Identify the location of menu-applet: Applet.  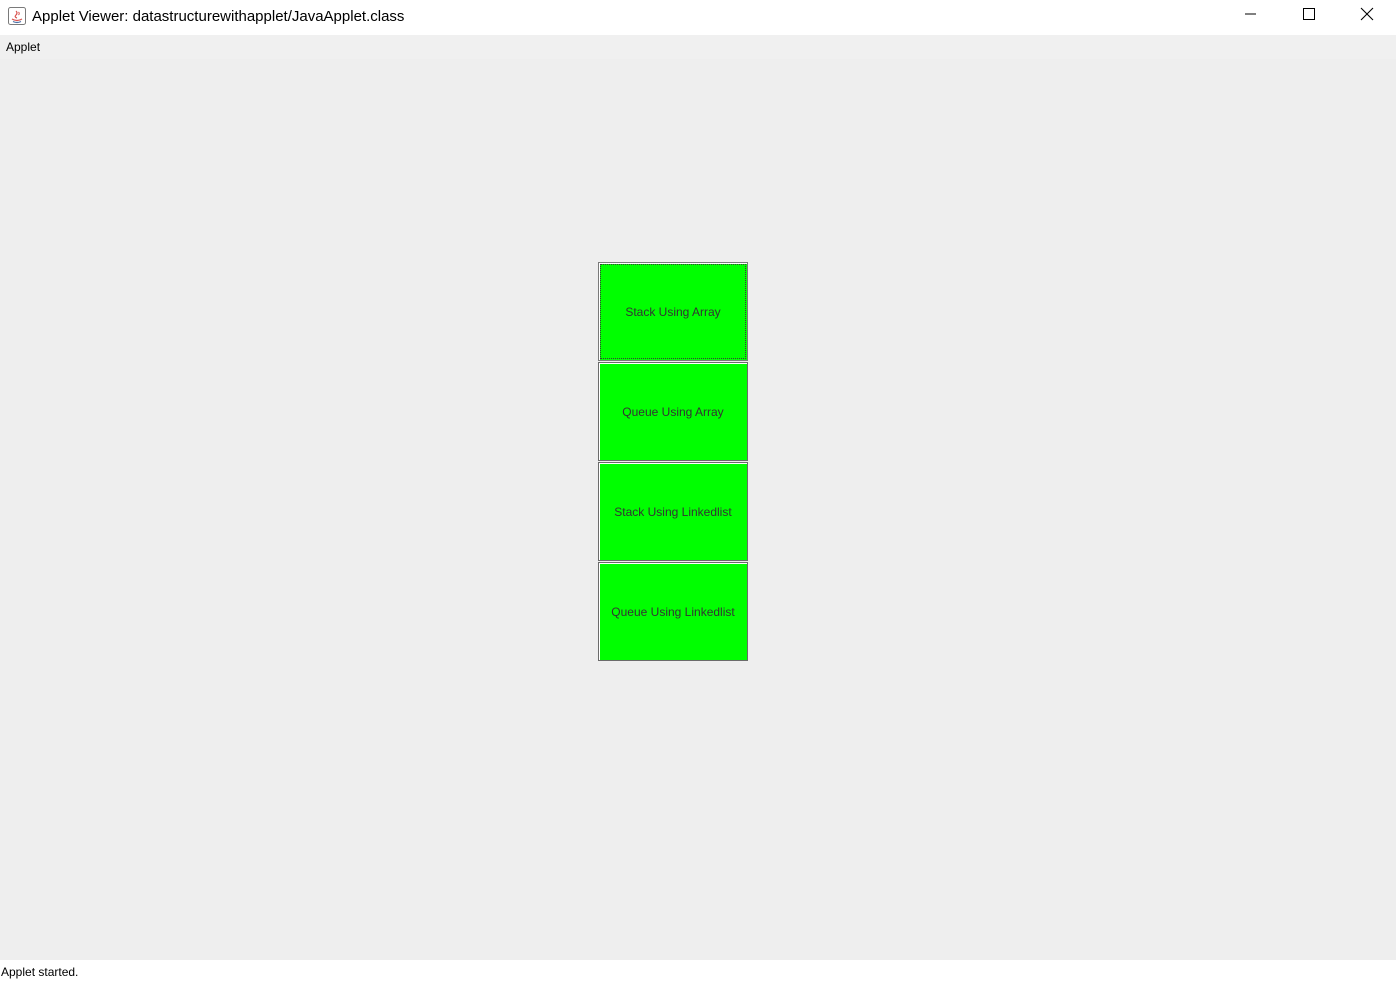
(23, 47).